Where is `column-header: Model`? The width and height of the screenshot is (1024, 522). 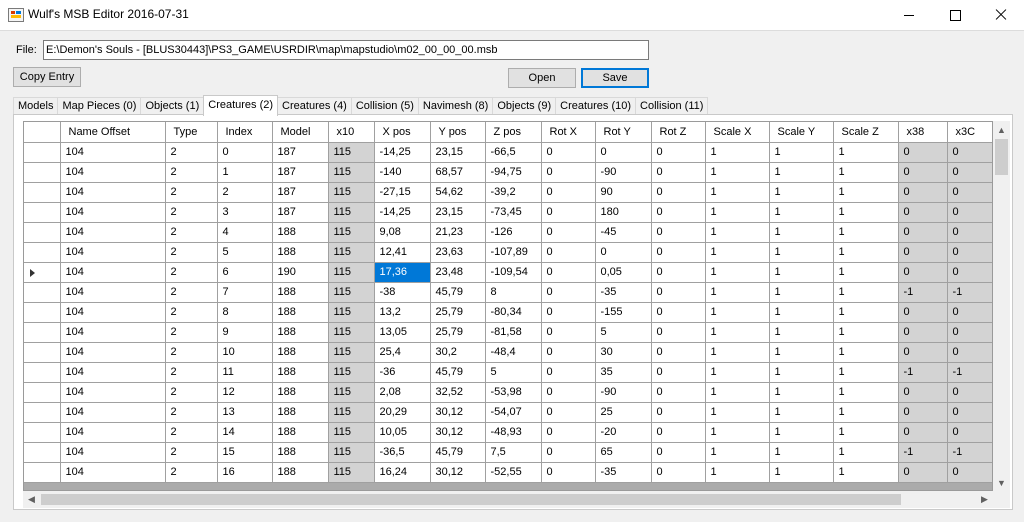
column-header: Model is located at coordinates (300, 132).